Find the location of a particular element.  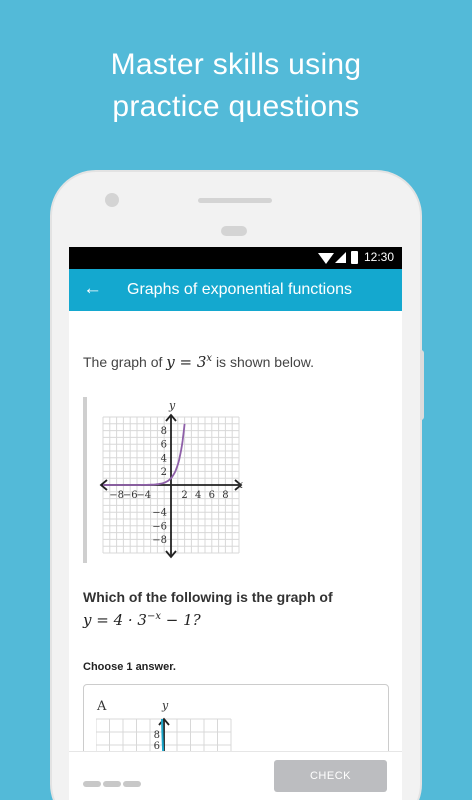

prompt-equation-exponent: −x is located at coordinates (154, 616).